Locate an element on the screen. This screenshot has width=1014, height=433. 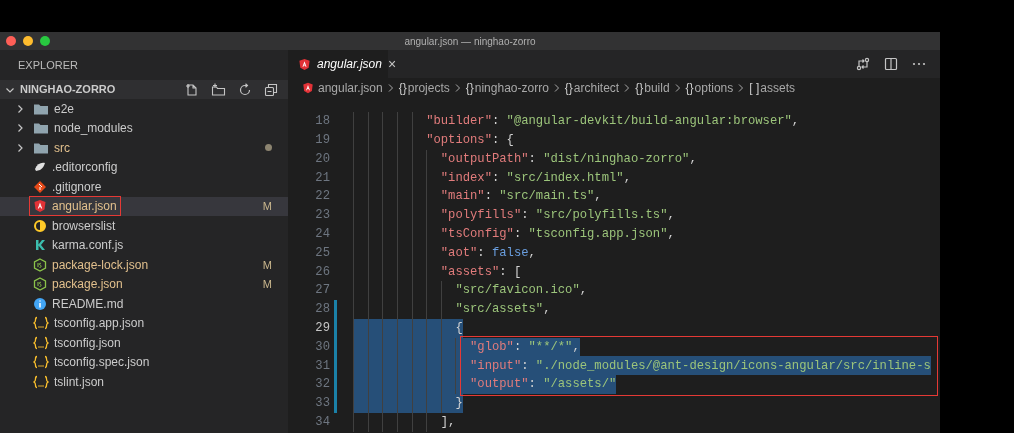
breadcrumb-item: projects is located at coordinates (428, 88).